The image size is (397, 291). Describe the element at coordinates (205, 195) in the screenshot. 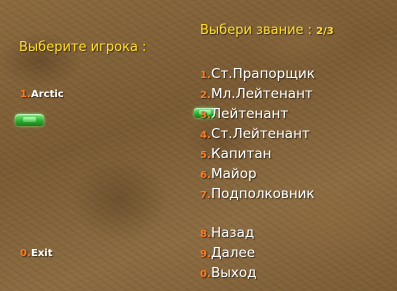

I see `rank-item-number: 7.` at that location.